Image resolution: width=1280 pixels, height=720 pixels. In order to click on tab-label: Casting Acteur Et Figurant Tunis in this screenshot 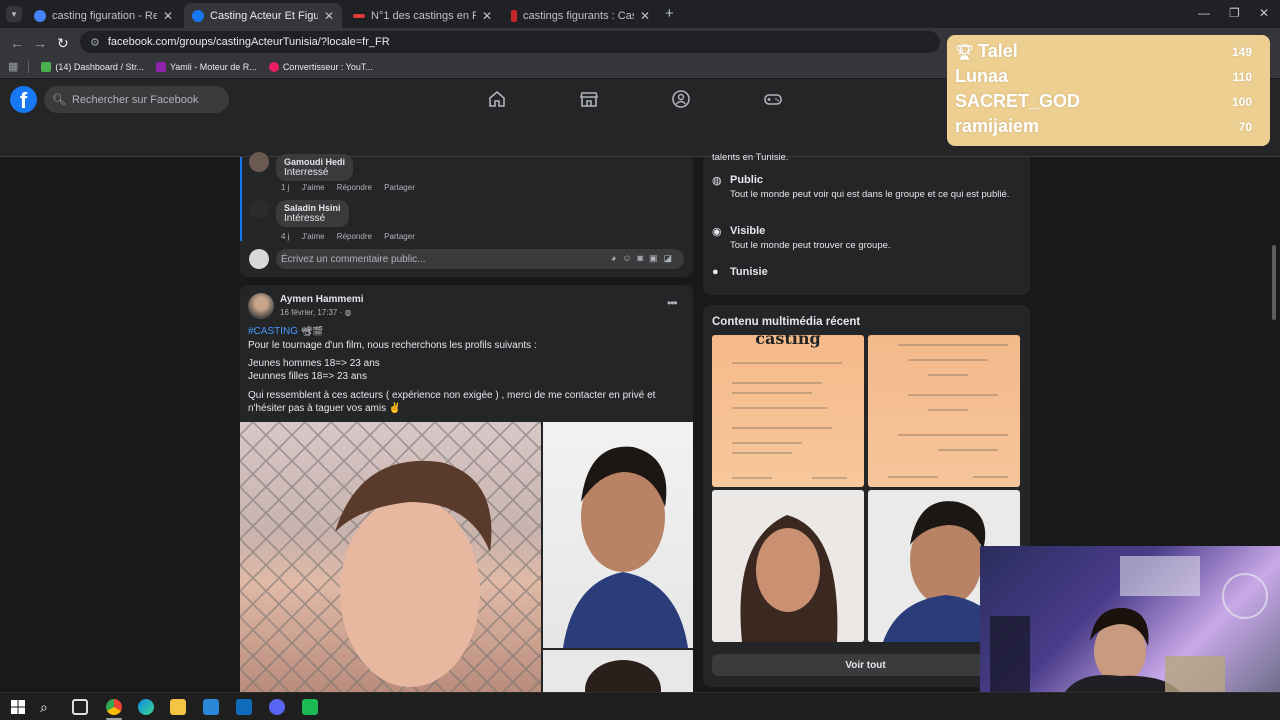, I will do `click(264, 15)`.